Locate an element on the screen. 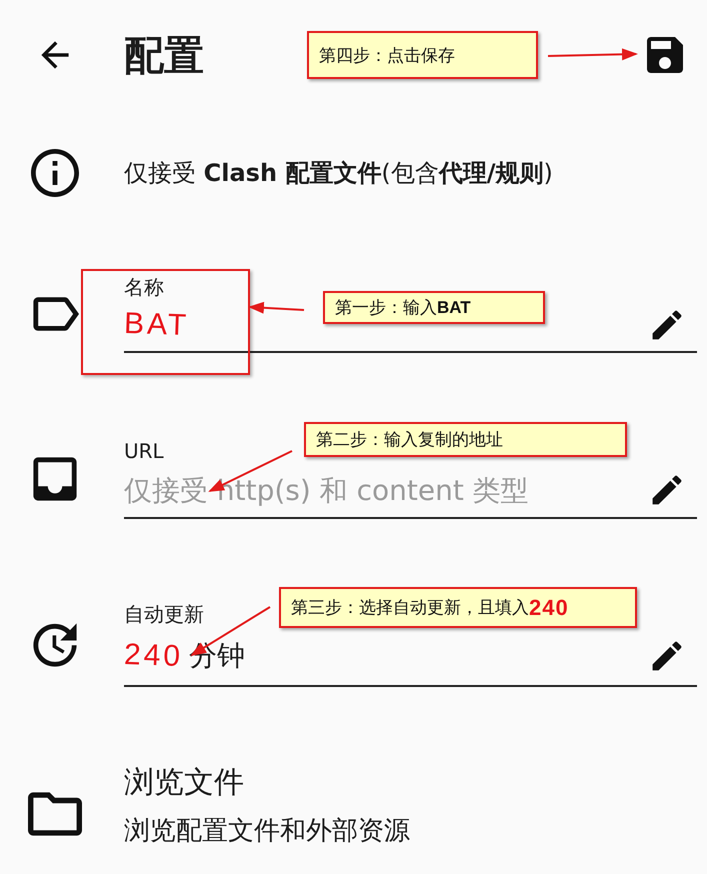 The image size is (707, 874). info-text: 仅接受 Clash 配置文件(包含代理/规则) is located at coordinates (338, 173).